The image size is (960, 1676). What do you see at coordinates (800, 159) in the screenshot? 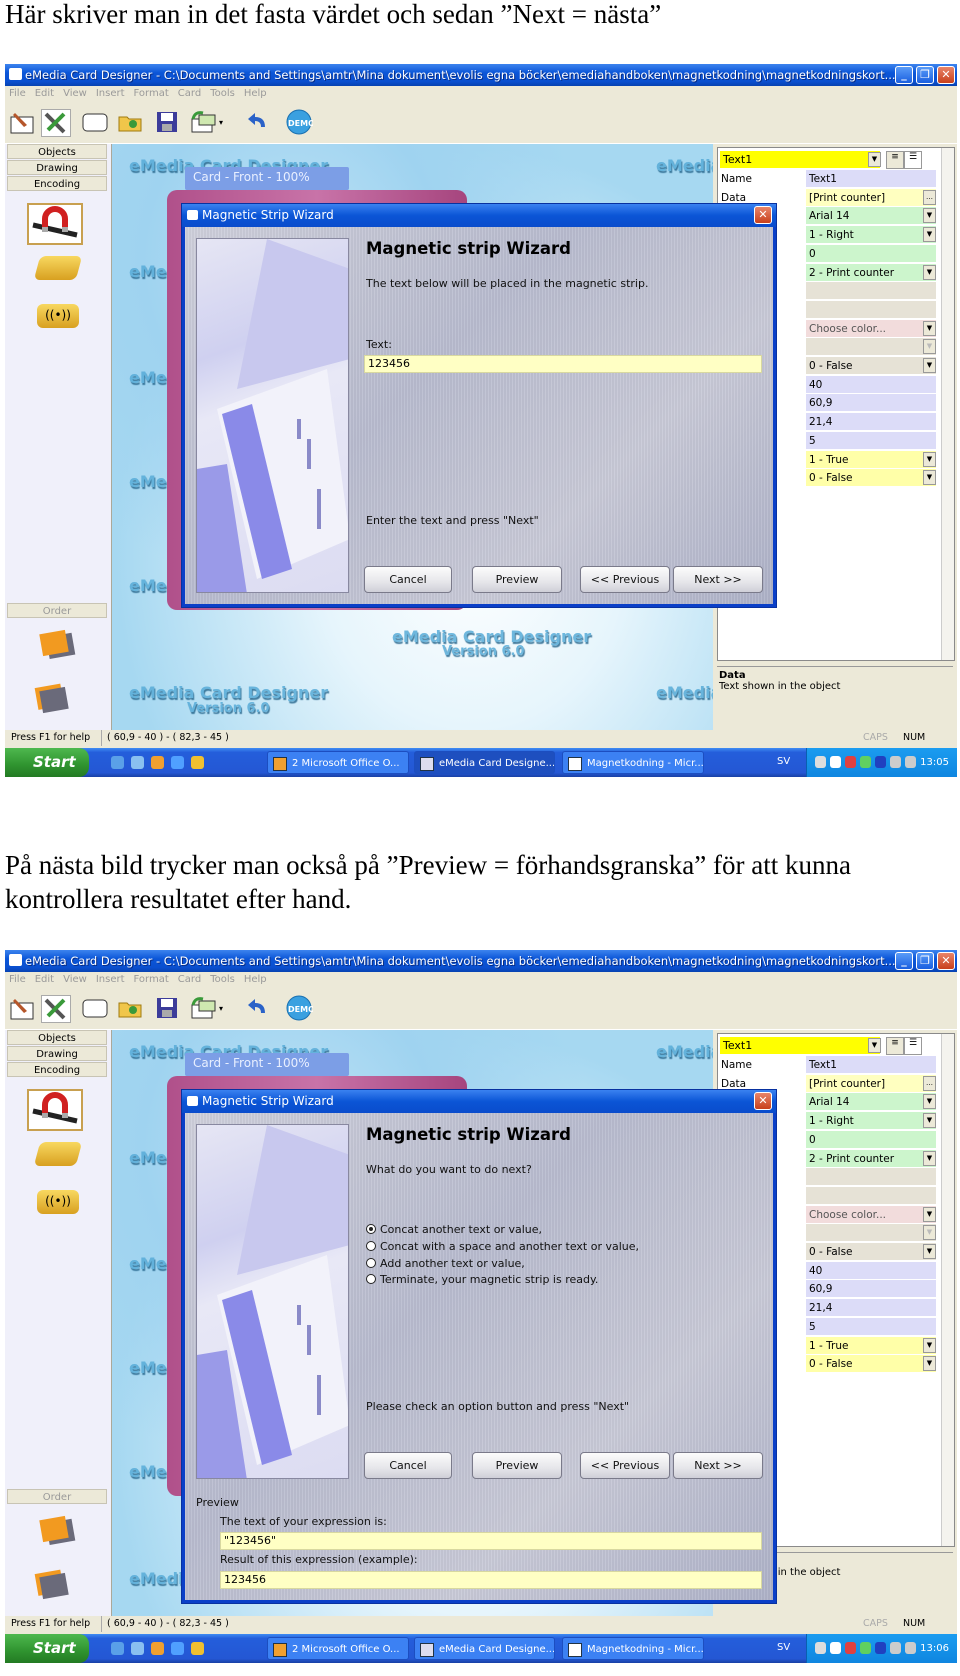
I see `object-select: Text1` at bounding box center [800, 159].